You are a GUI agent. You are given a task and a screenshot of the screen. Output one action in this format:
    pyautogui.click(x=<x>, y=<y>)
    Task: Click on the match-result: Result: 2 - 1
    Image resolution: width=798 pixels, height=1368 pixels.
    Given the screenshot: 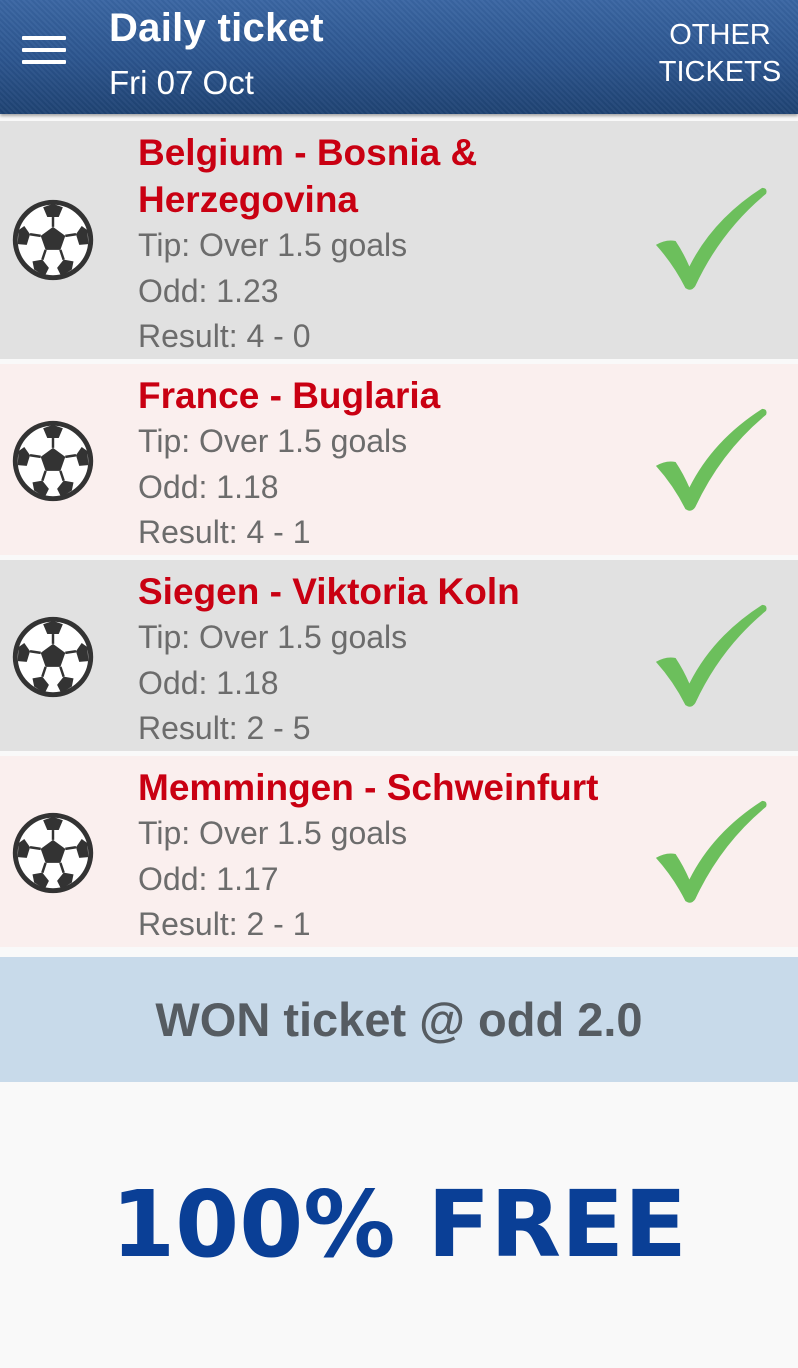 What is the action you would take?
    pyautogui.click(x=224, y=924)
    